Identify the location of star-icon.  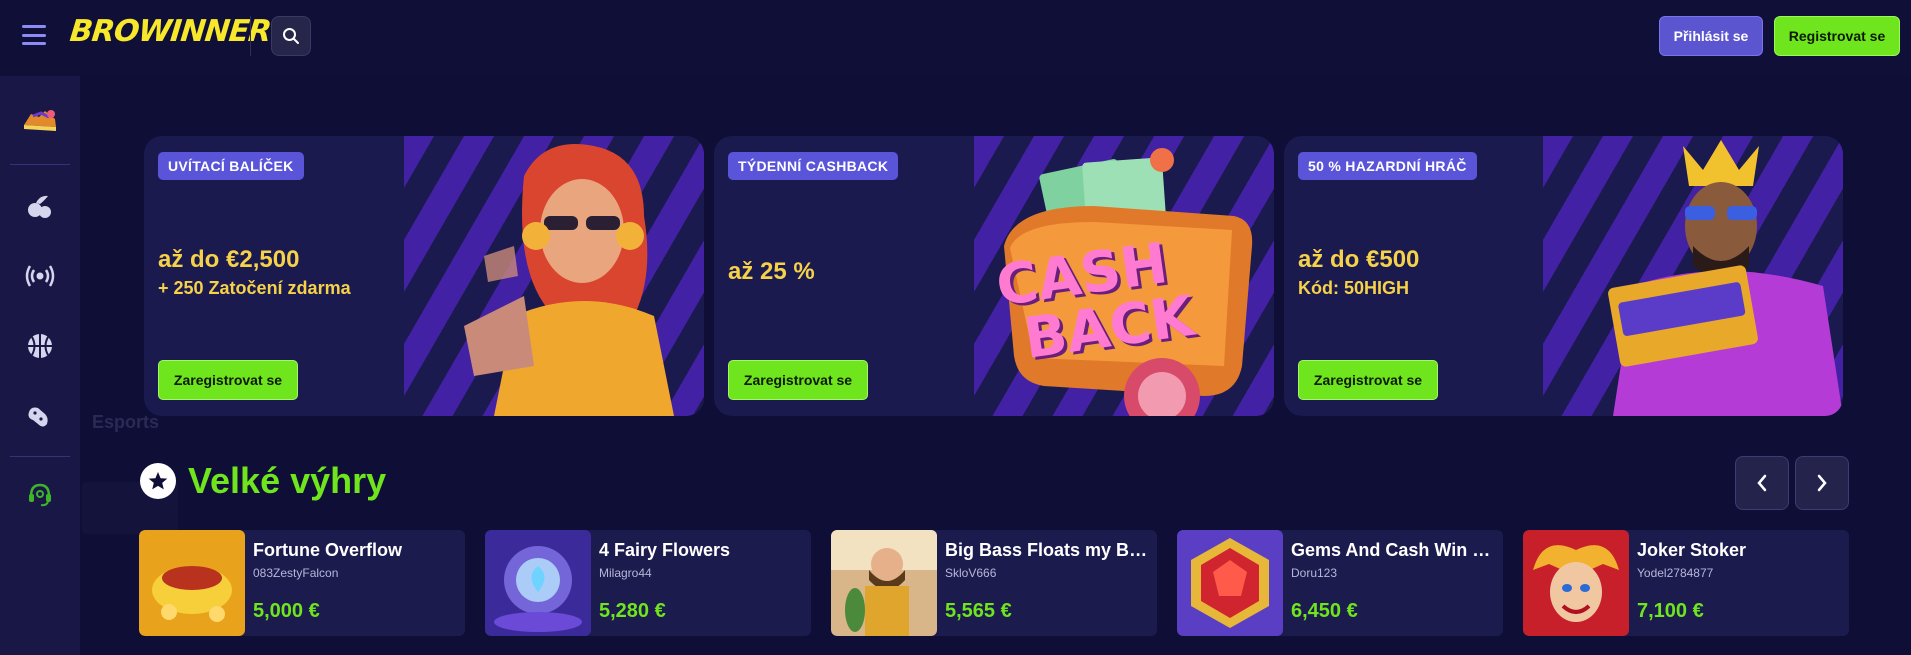
(158, 481).